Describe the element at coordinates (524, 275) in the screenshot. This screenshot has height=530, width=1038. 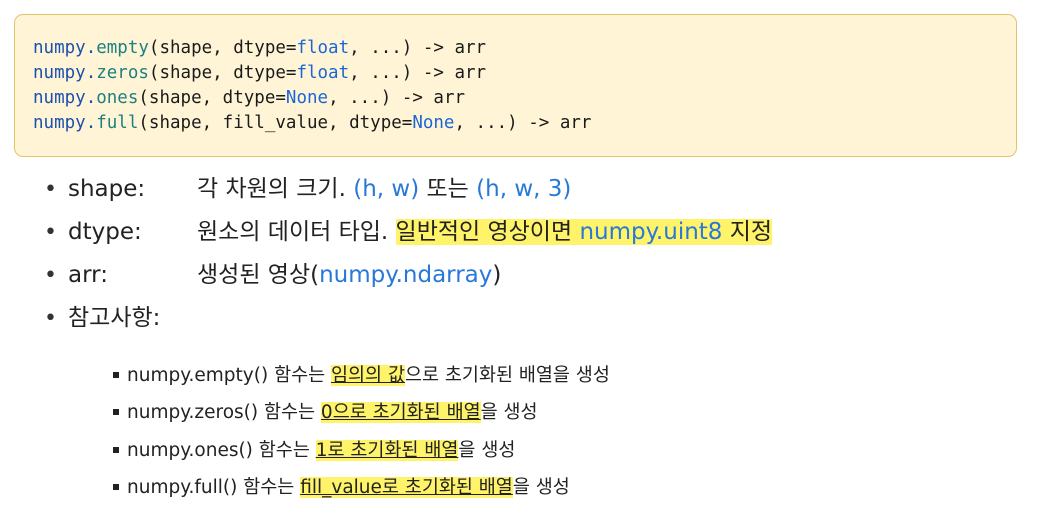
I see `param-arr: • arr: 생성된 영상(numpy.ndarray)` at that location.